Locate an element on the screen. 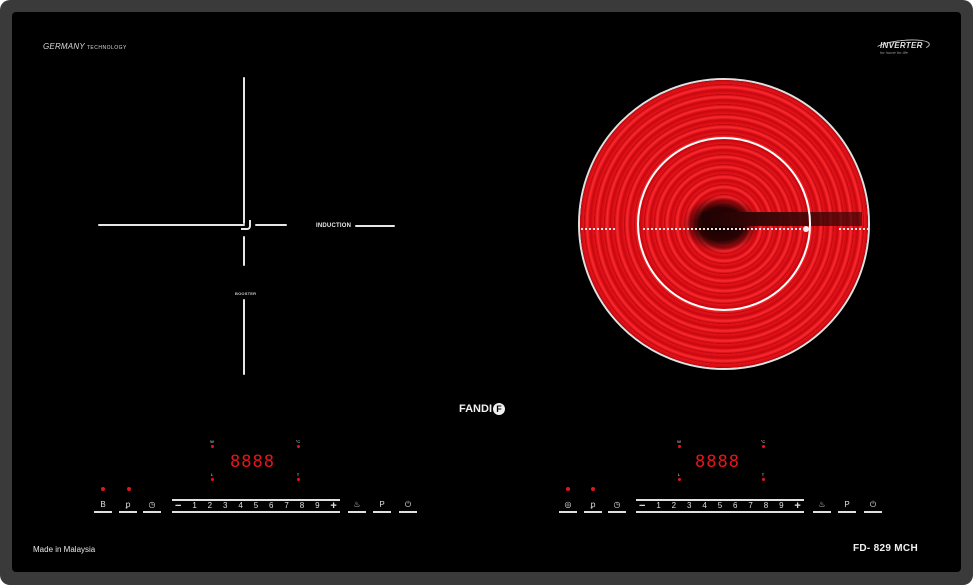  right-level-3: 3 is located at coordinates (689, 506).